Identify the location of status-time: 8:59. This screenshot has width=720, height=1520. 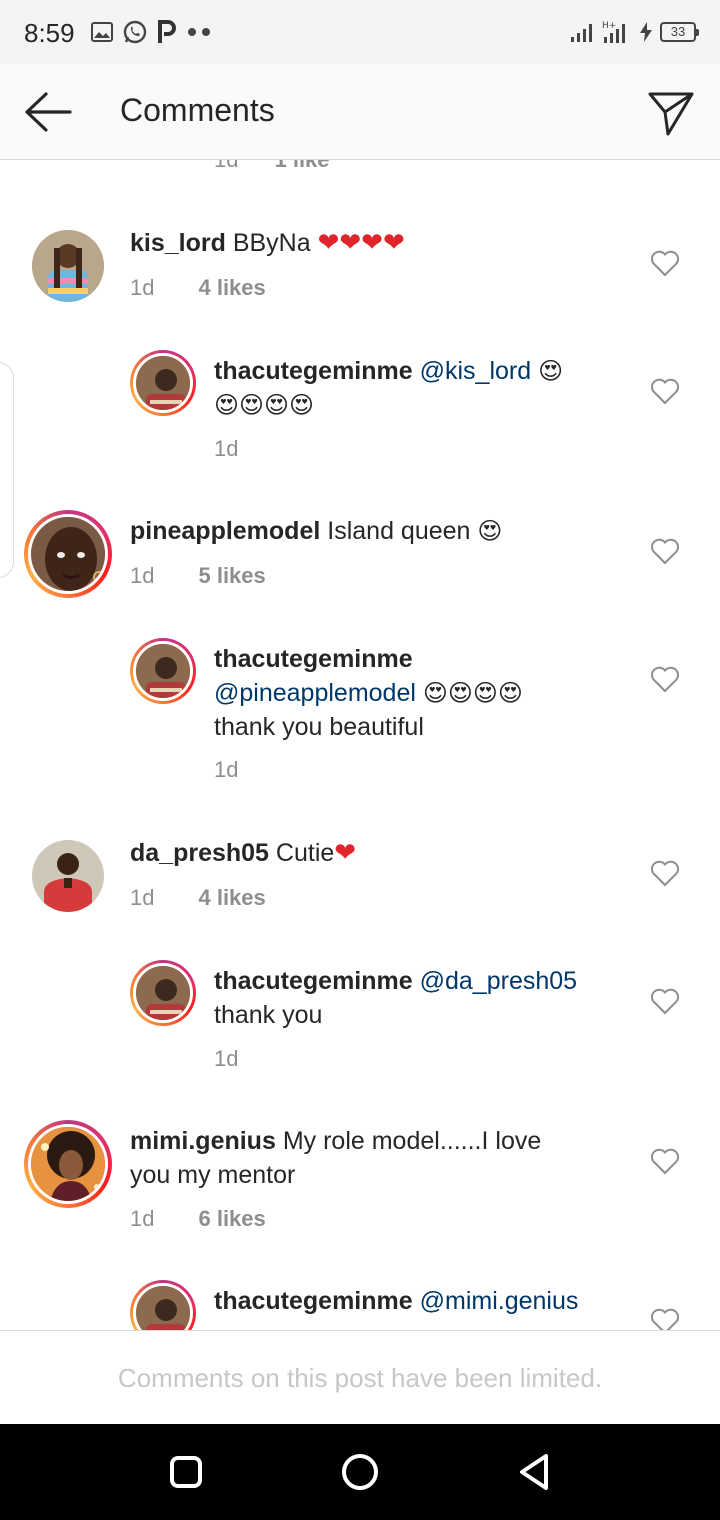
(49, 33).